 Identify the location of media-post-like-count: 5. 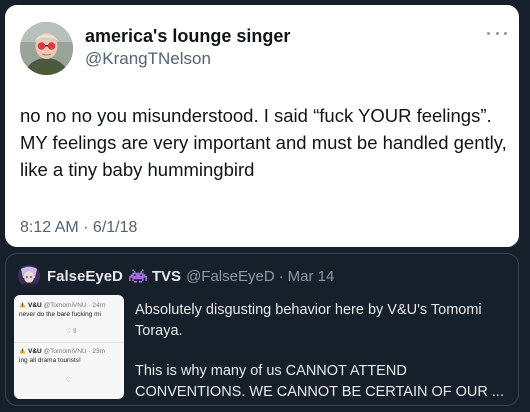
(75, 332).